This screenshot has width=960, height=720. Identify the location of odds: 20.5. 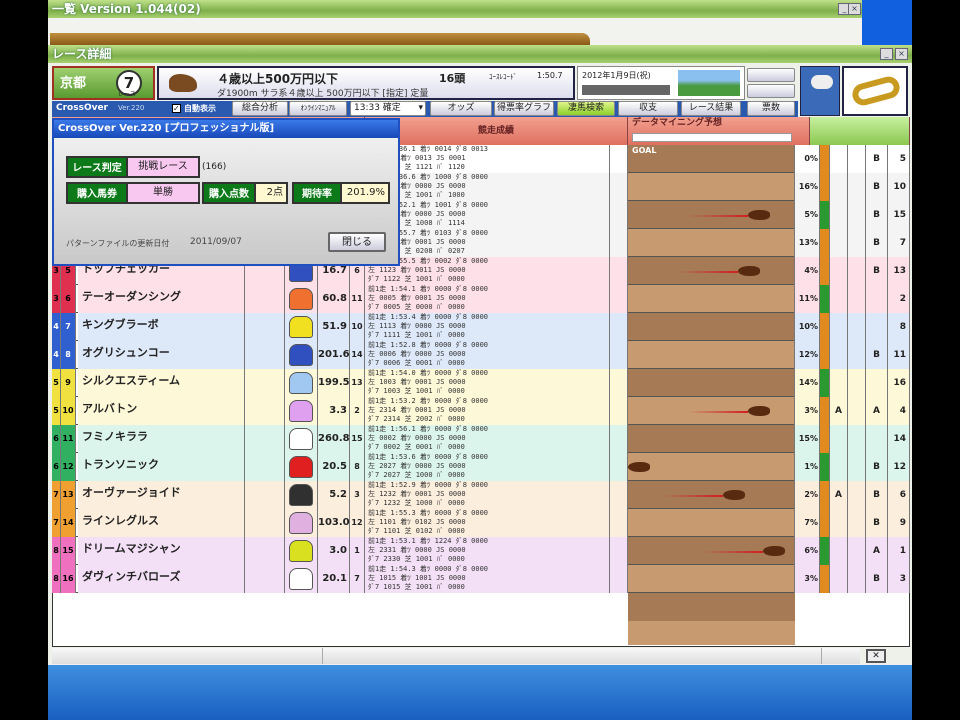
(334, 466).